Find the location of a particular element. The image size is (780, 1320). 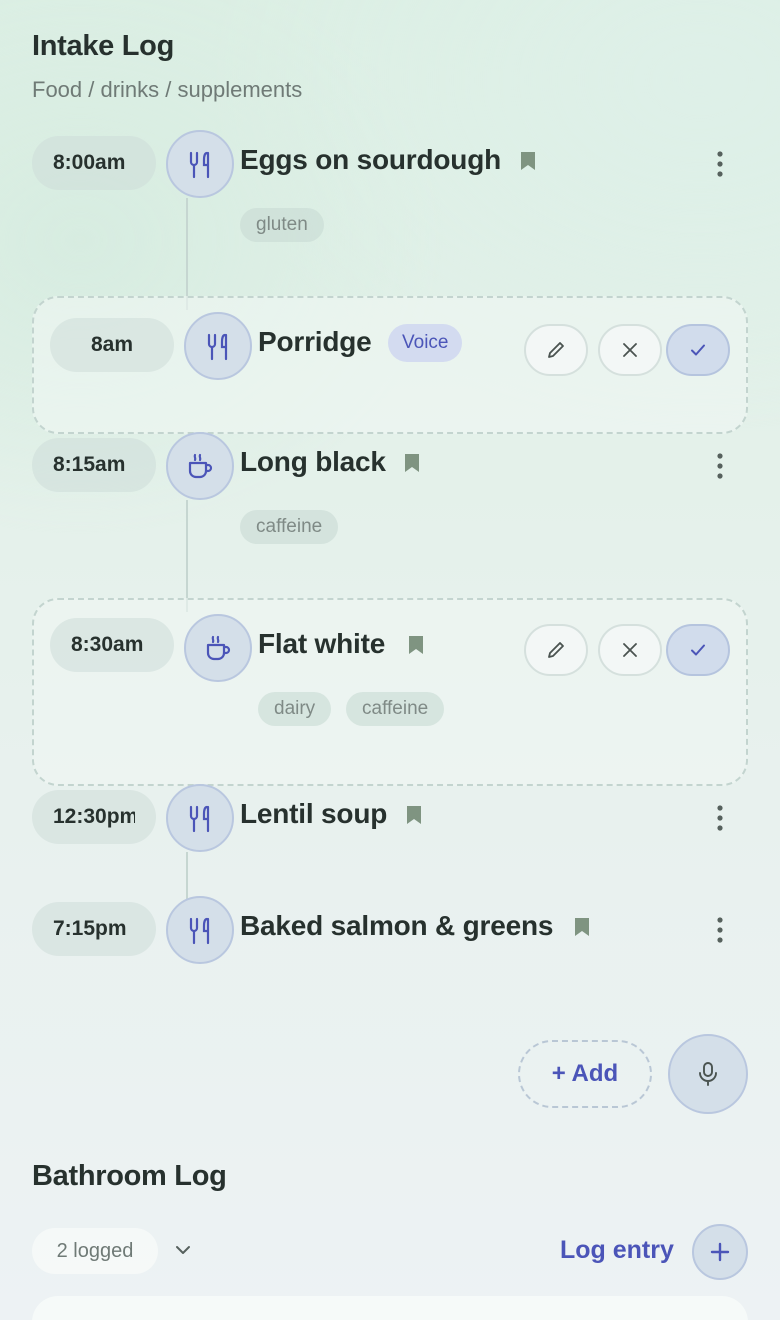

log-entry-add-button is located at coordinates (720, 1252).